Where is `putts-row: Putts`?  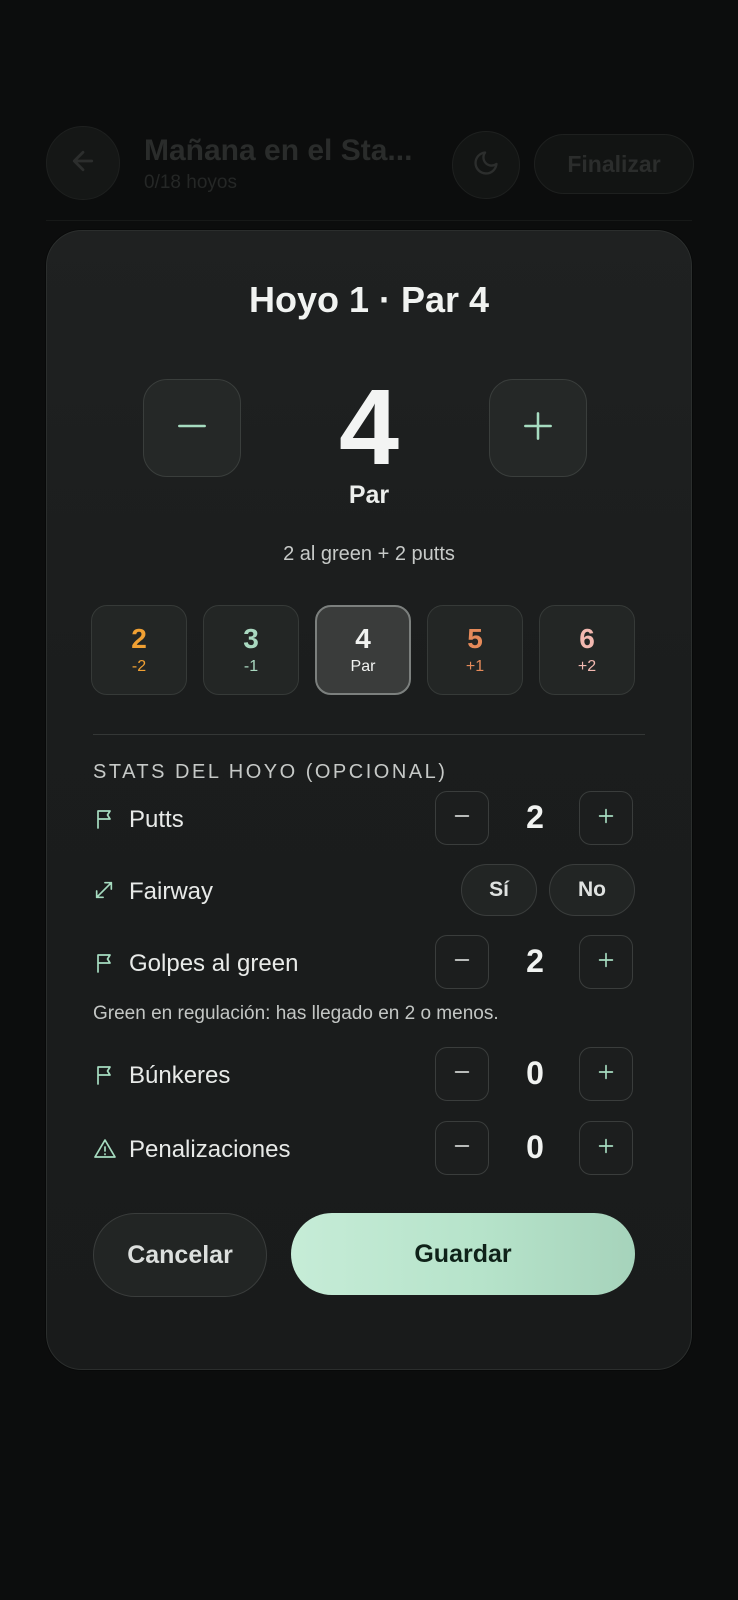
putts-row: Putts is located at coordinates (138, 820).